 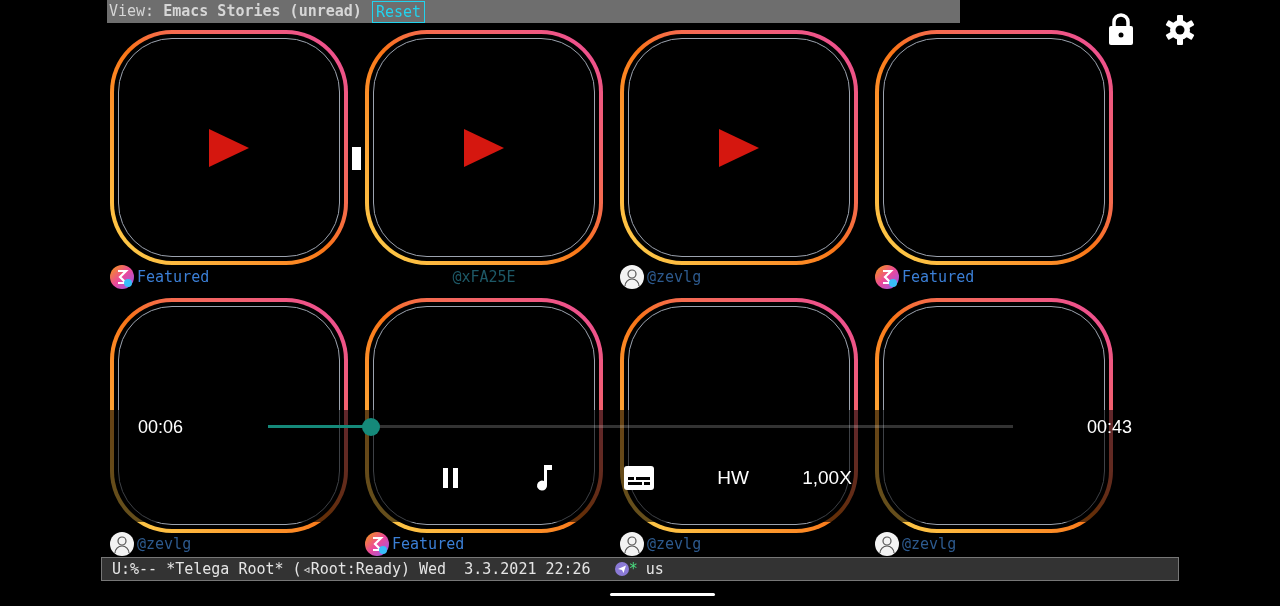 I want to click on telegram-icon, so click(x=621, y=569).